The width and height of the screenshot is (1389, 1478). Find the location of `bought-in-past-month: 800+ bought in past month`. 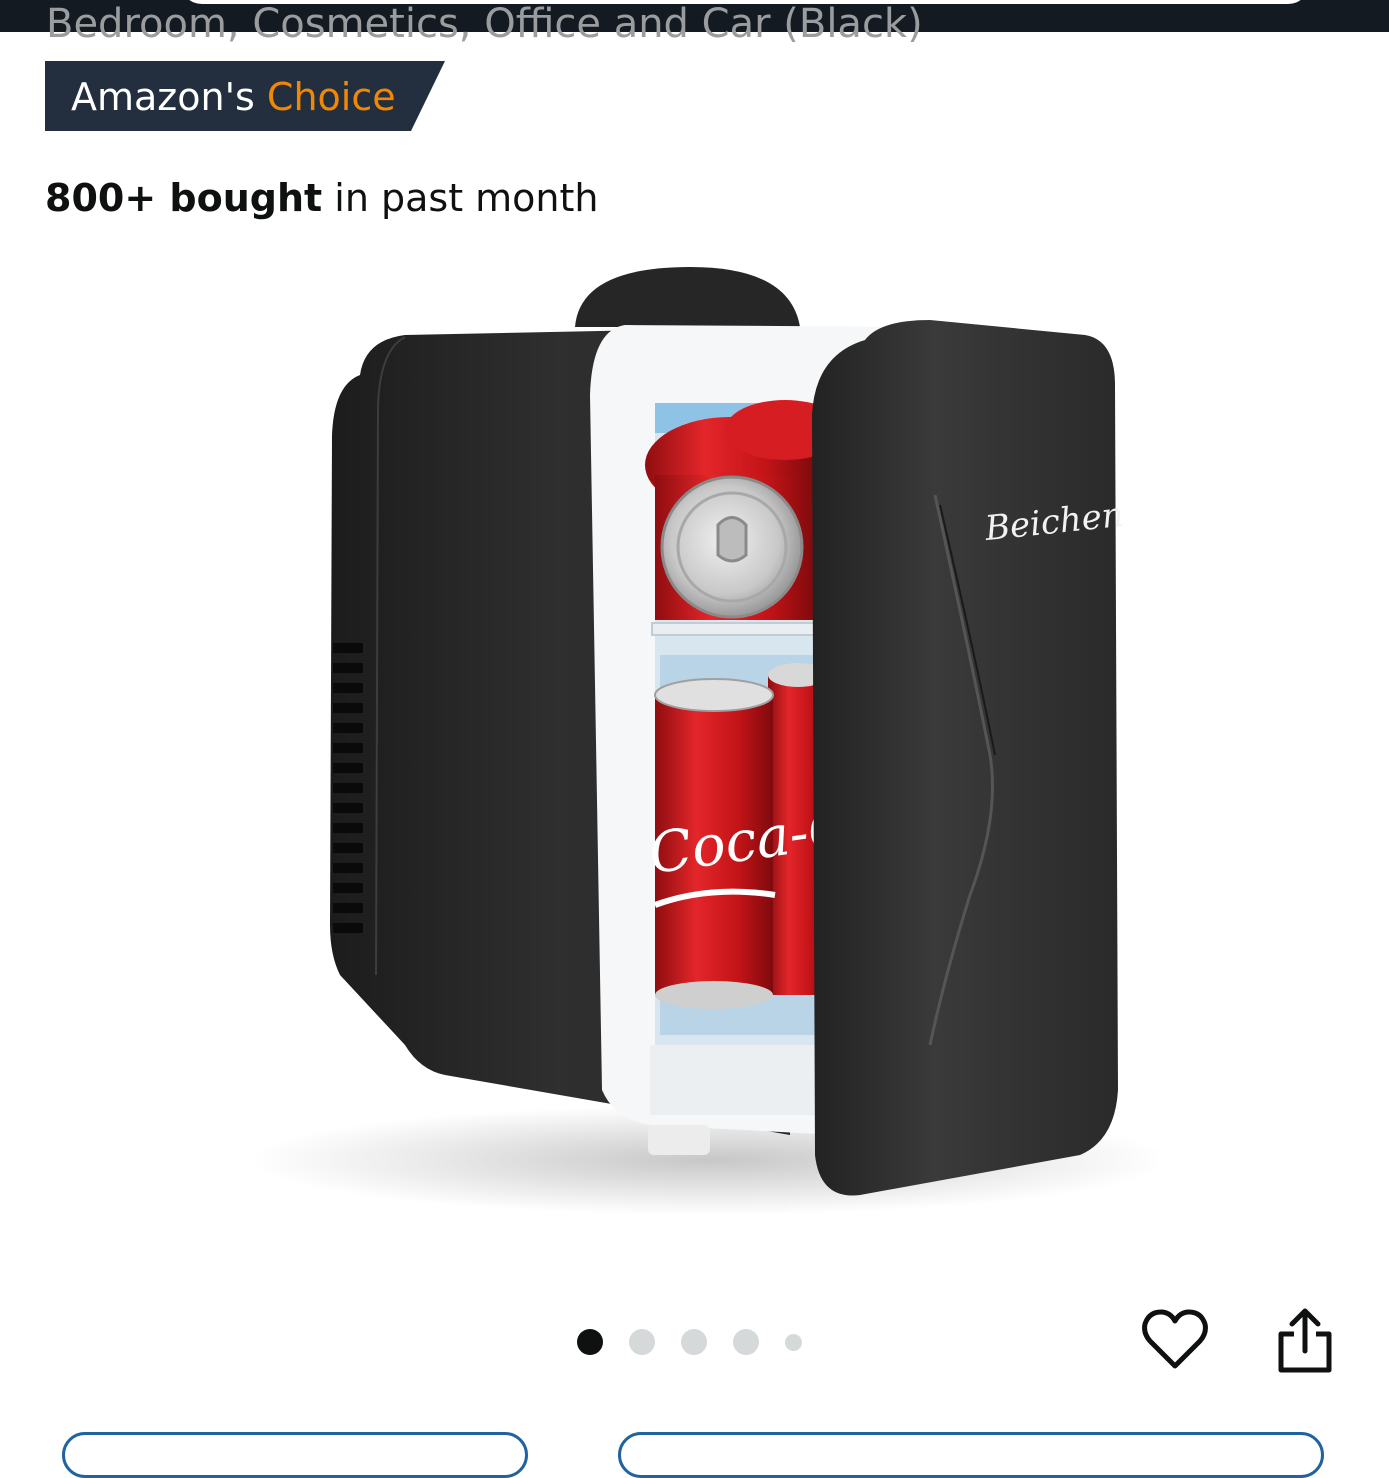

bought-in-past-month: 800+ bought in past month is located at coordinates (322, 198).